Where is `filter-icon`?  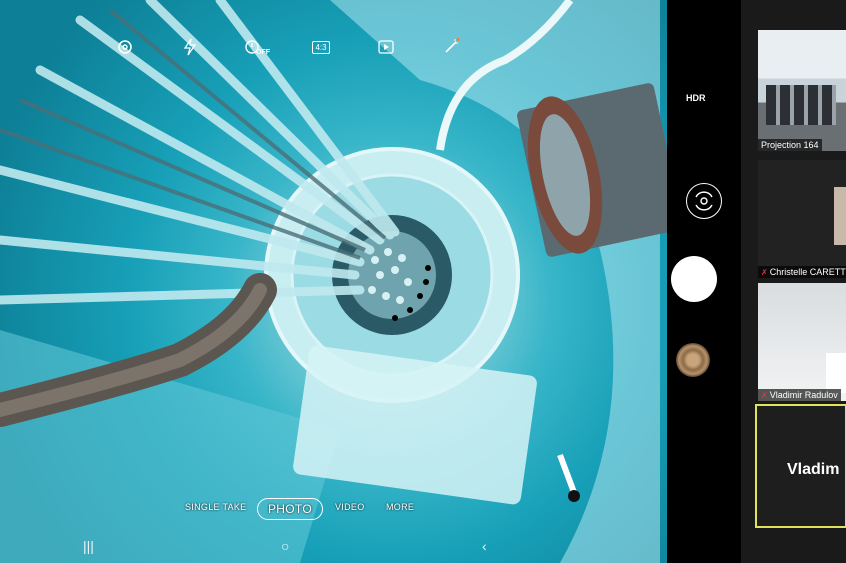
filter-icon is located at coordinates (451, 47).